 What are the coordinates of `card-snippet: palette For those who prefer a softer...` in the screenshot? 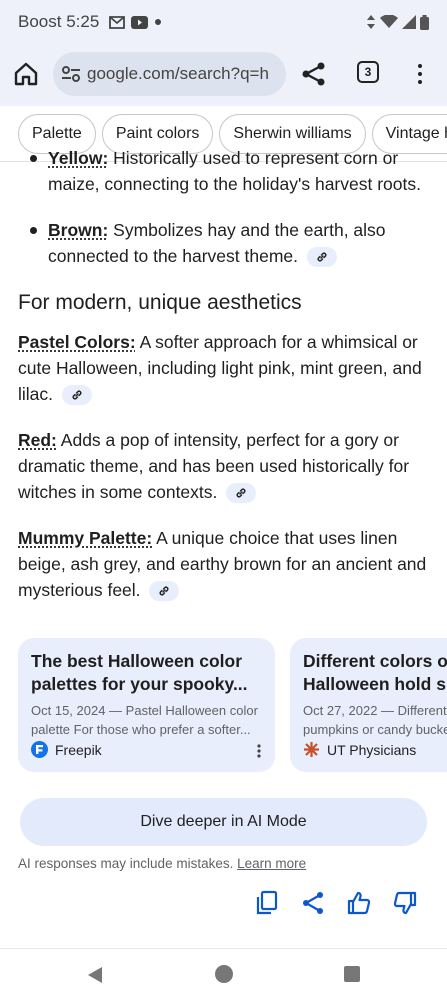 It's located at (141, 729).